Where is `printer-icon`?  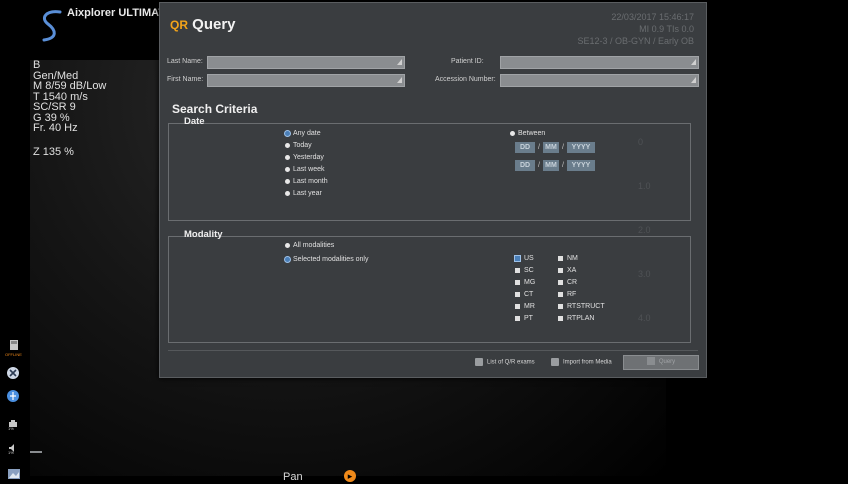 printer-icon is located at coordinates (13, 425).